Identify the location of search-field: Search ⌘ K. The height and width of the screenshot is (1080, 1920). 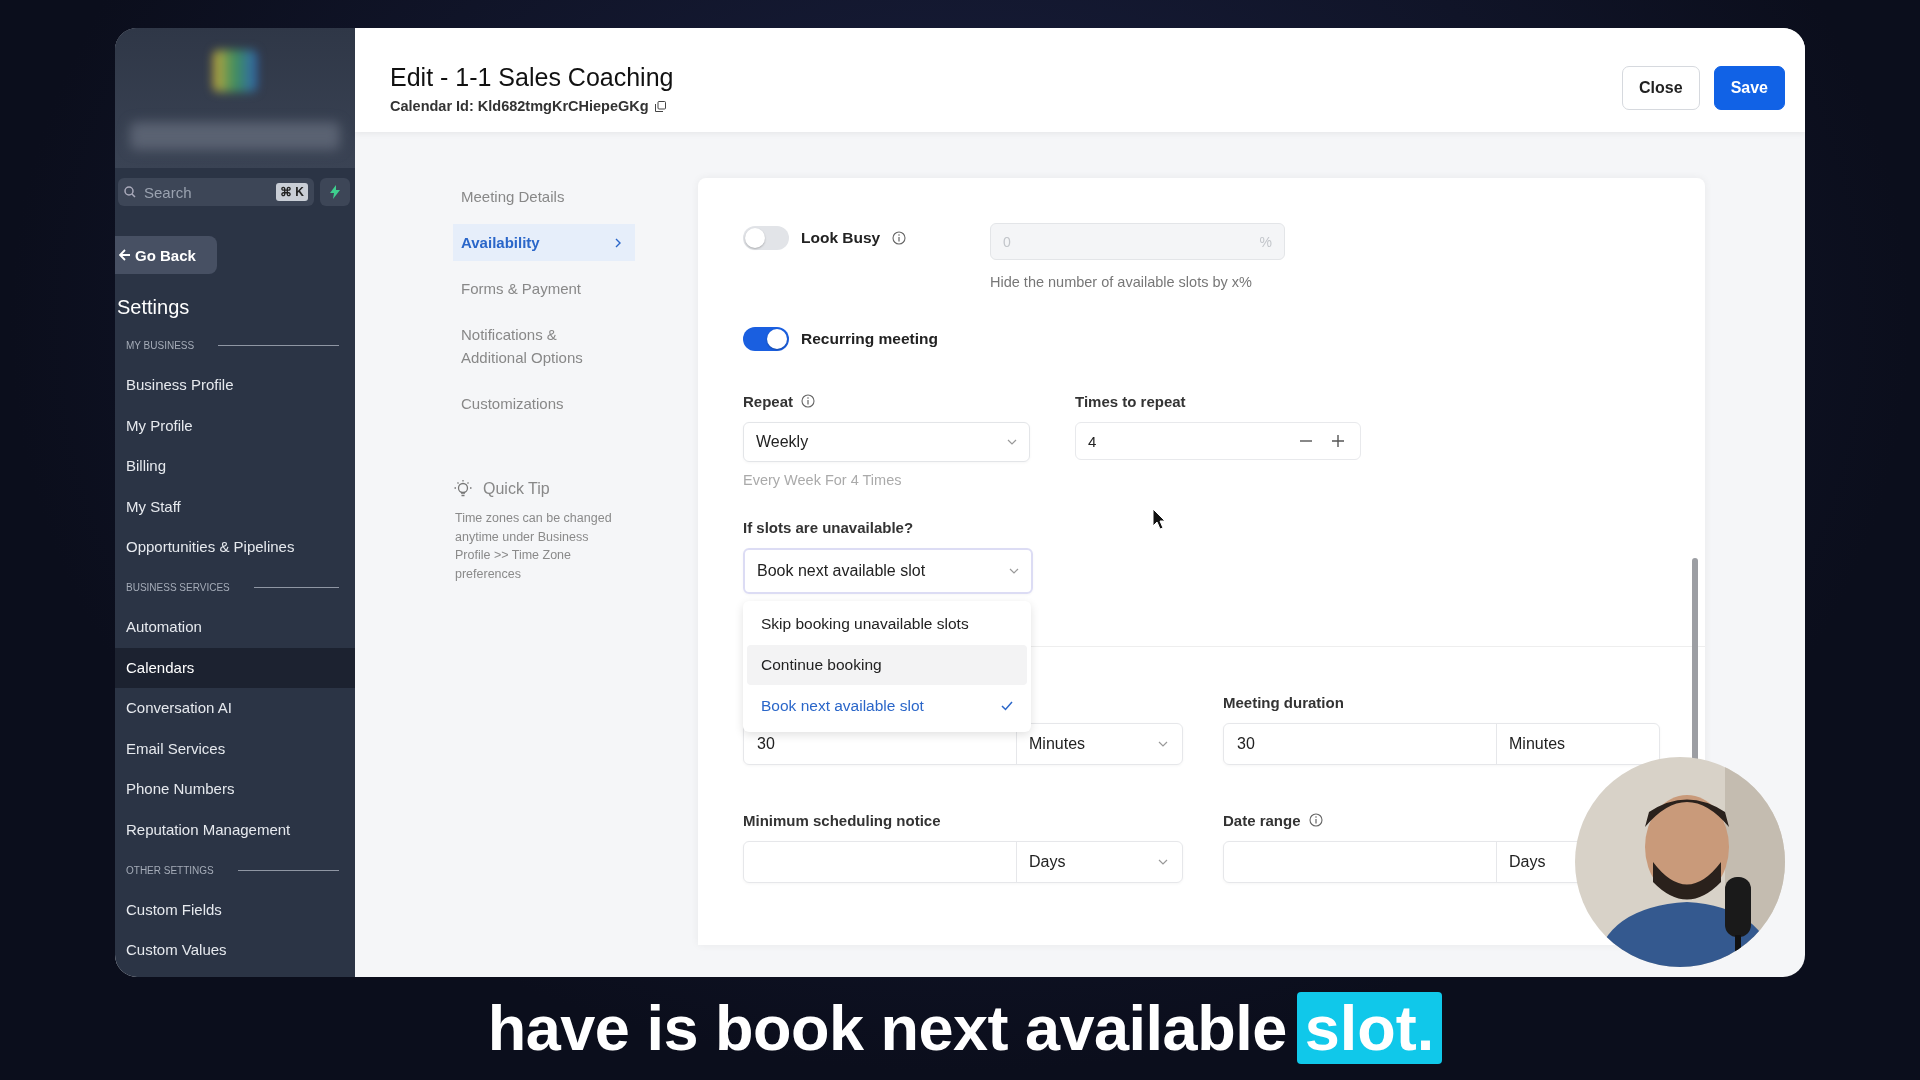
(216, 192).